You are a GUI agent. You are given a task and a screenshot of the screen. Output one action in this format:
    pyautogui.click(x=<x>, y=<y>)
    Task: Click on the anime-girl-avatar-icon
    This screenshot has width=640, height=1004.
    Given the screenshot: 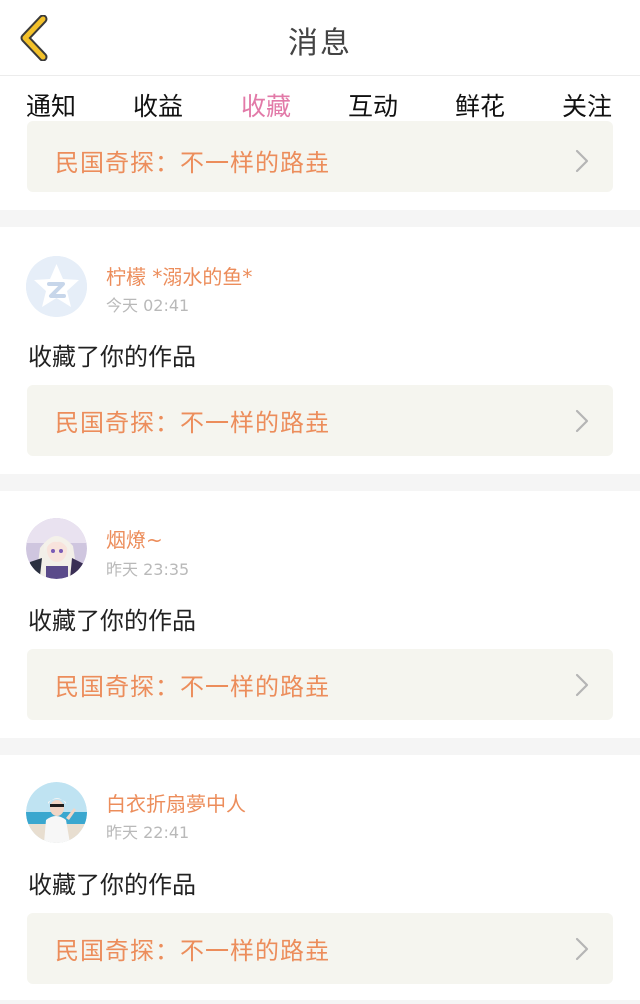 What is the action you would take?
    pyautogui.click(x=56, y=548)
    